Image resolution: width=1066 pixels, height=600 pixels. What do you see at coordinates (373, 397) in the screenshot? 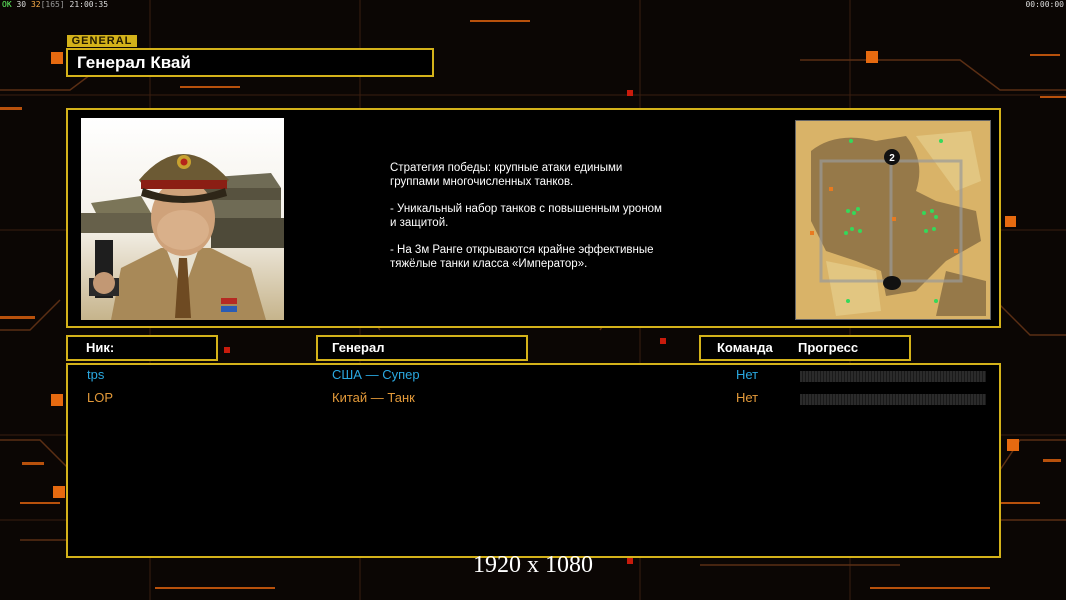
I see `player-general: Китай — Танк` at bounding box center [373, 397].